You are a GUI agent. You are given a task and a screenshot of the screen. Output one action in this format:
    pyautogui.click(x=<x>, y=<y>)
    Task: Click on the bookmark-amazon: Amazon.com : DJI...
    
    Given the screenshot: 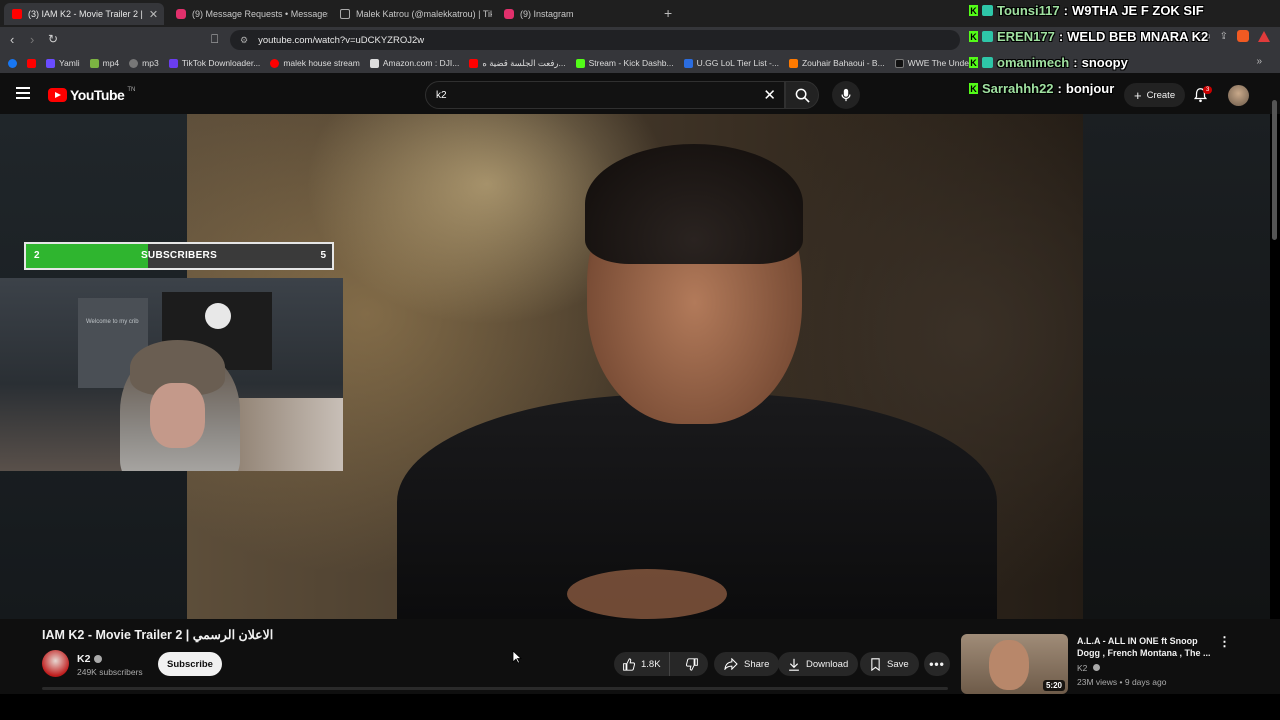 What is the action you would take?
    pyautogui.click(x=414, y=63)
    